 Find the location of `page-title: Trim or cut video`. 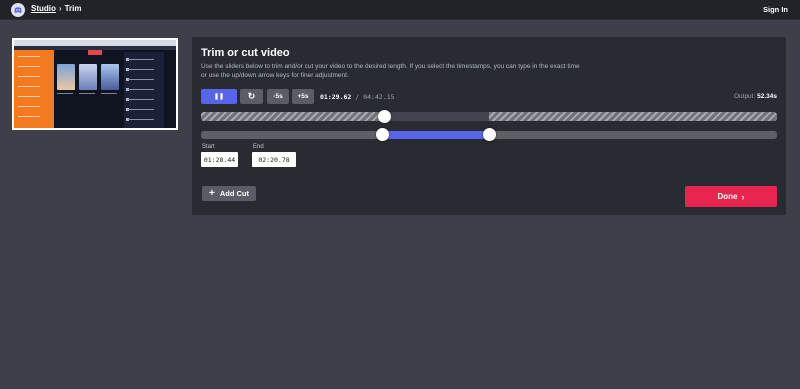

page-title: Trim or cut video is located at coordinates (245, 53).